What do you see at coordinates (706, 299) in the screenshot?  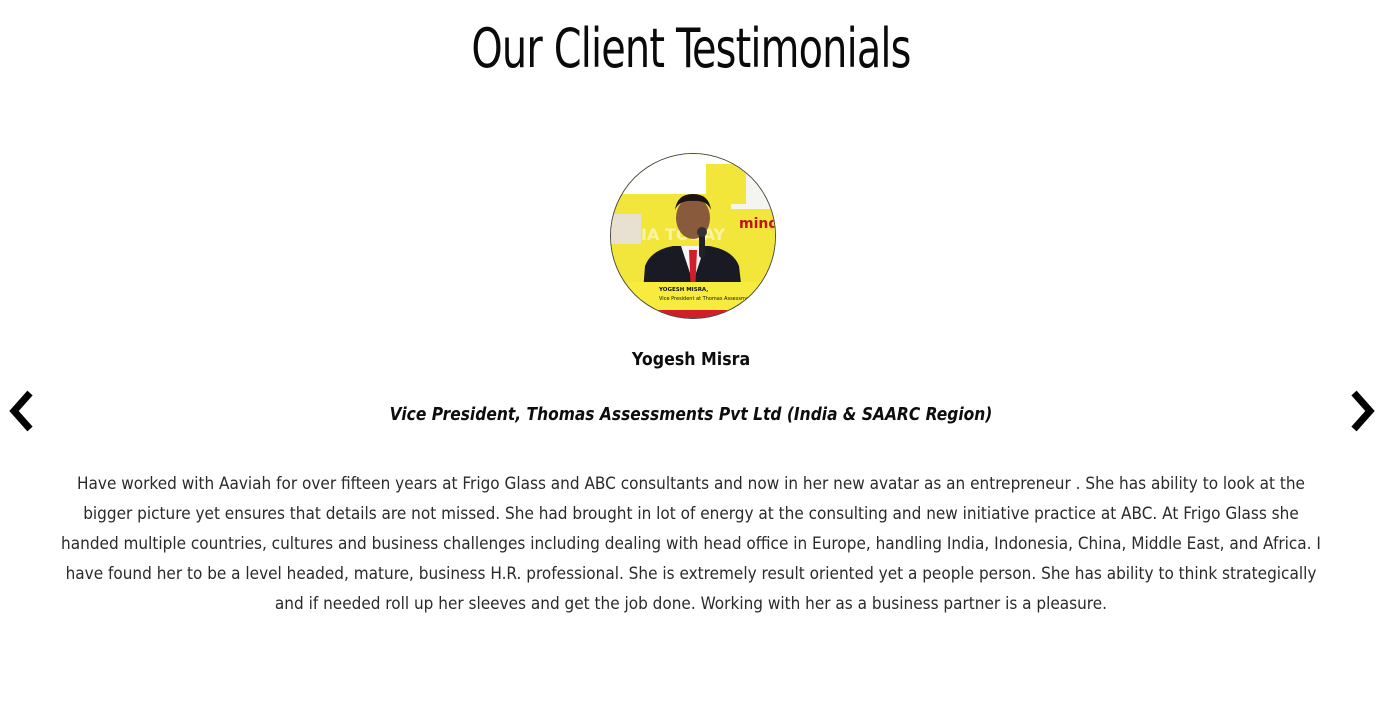 I see `avatar-caption-role: Vice President at Thomas Assessment` at bounding box center [706, 299].